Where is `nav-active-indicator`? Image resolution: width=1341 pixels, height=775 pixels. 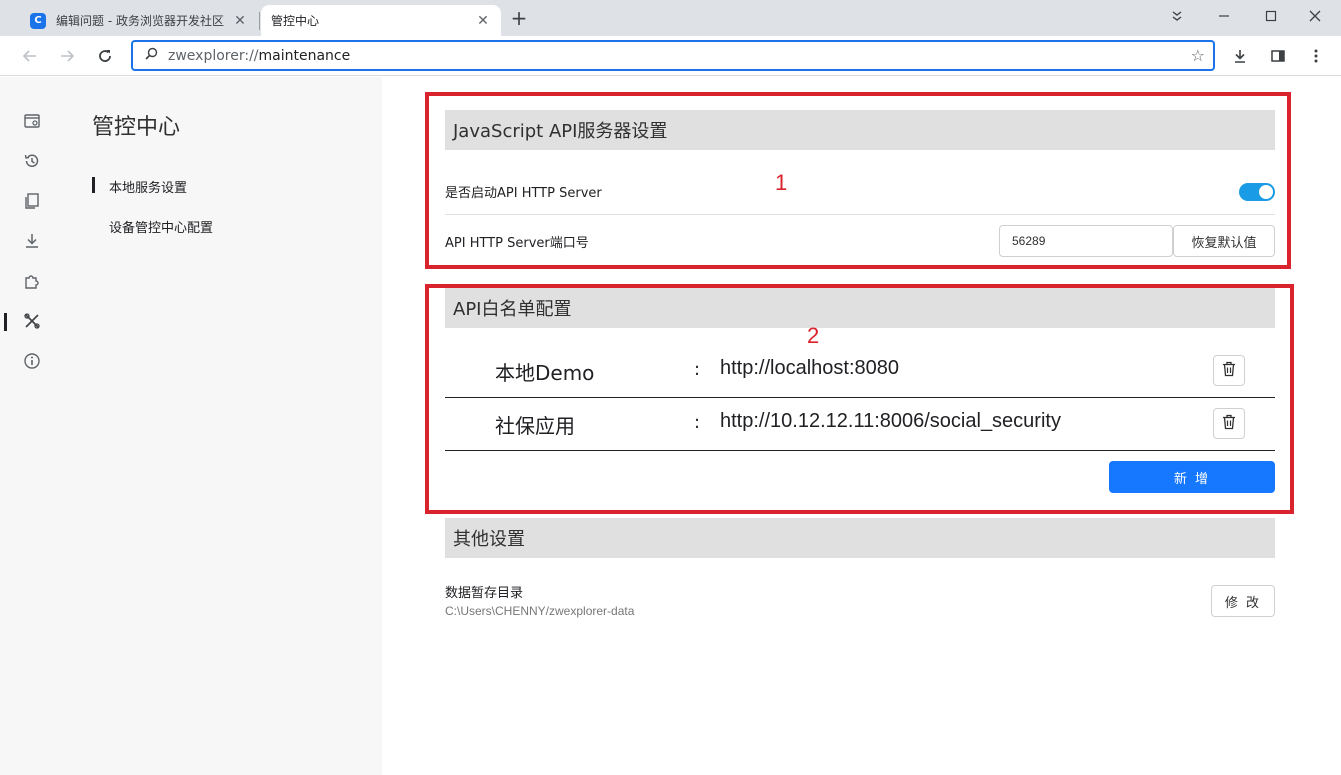
nav-active-indicator is located at coordinates (93, 185).